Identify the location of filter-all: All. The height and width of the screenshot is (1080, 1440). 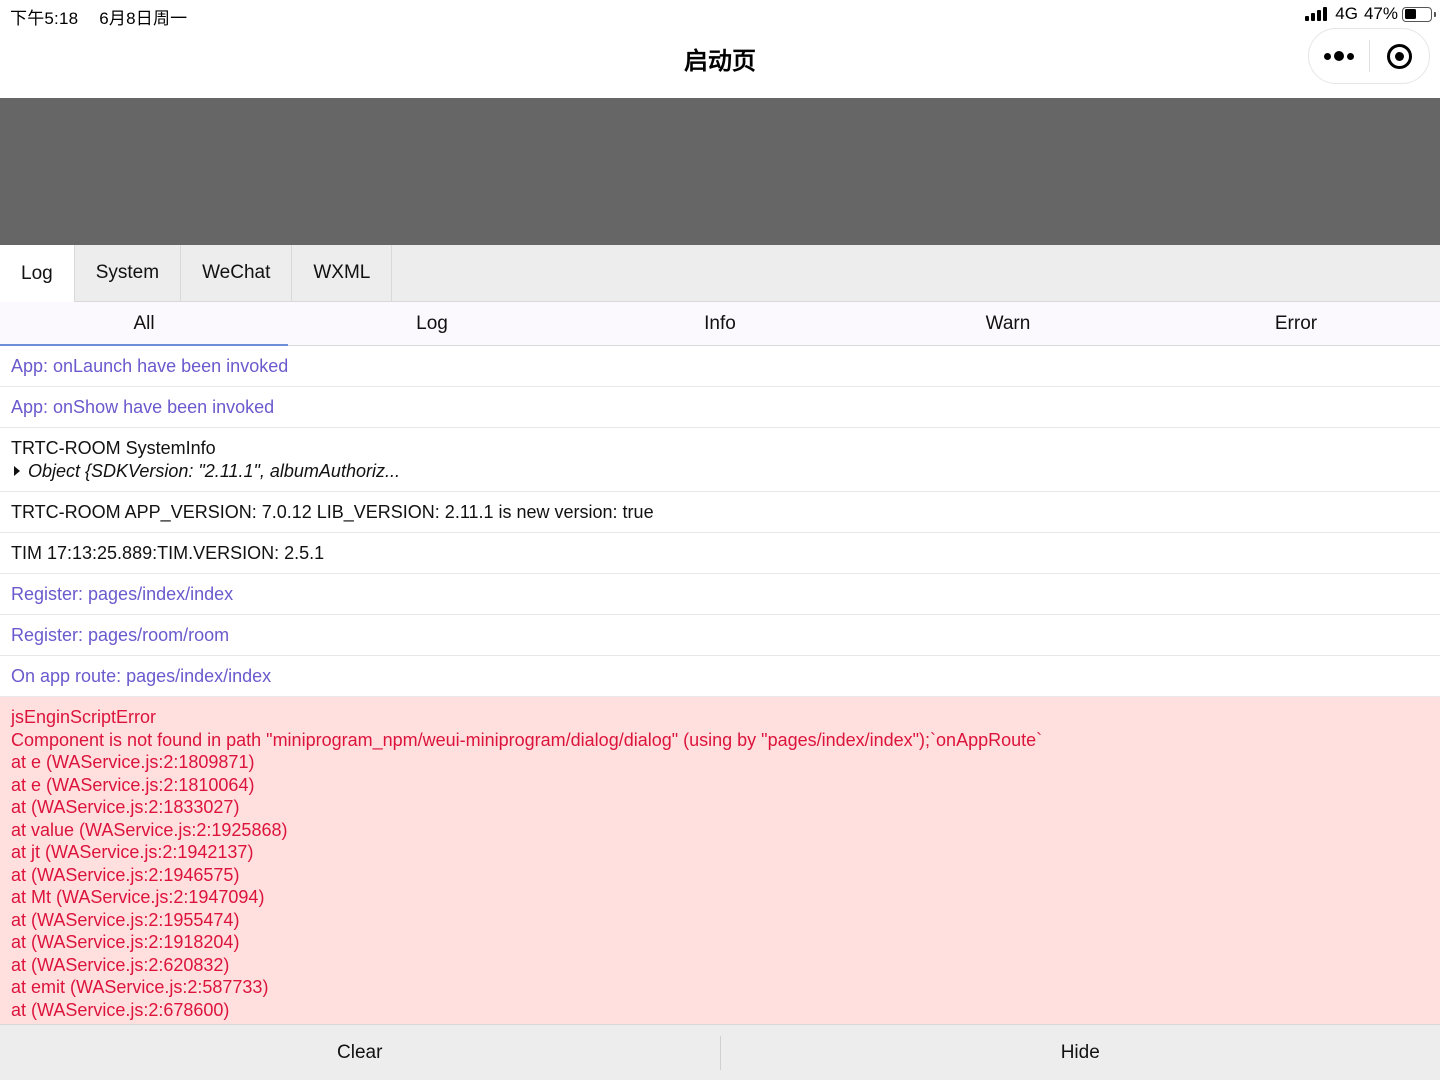
(144, 324).